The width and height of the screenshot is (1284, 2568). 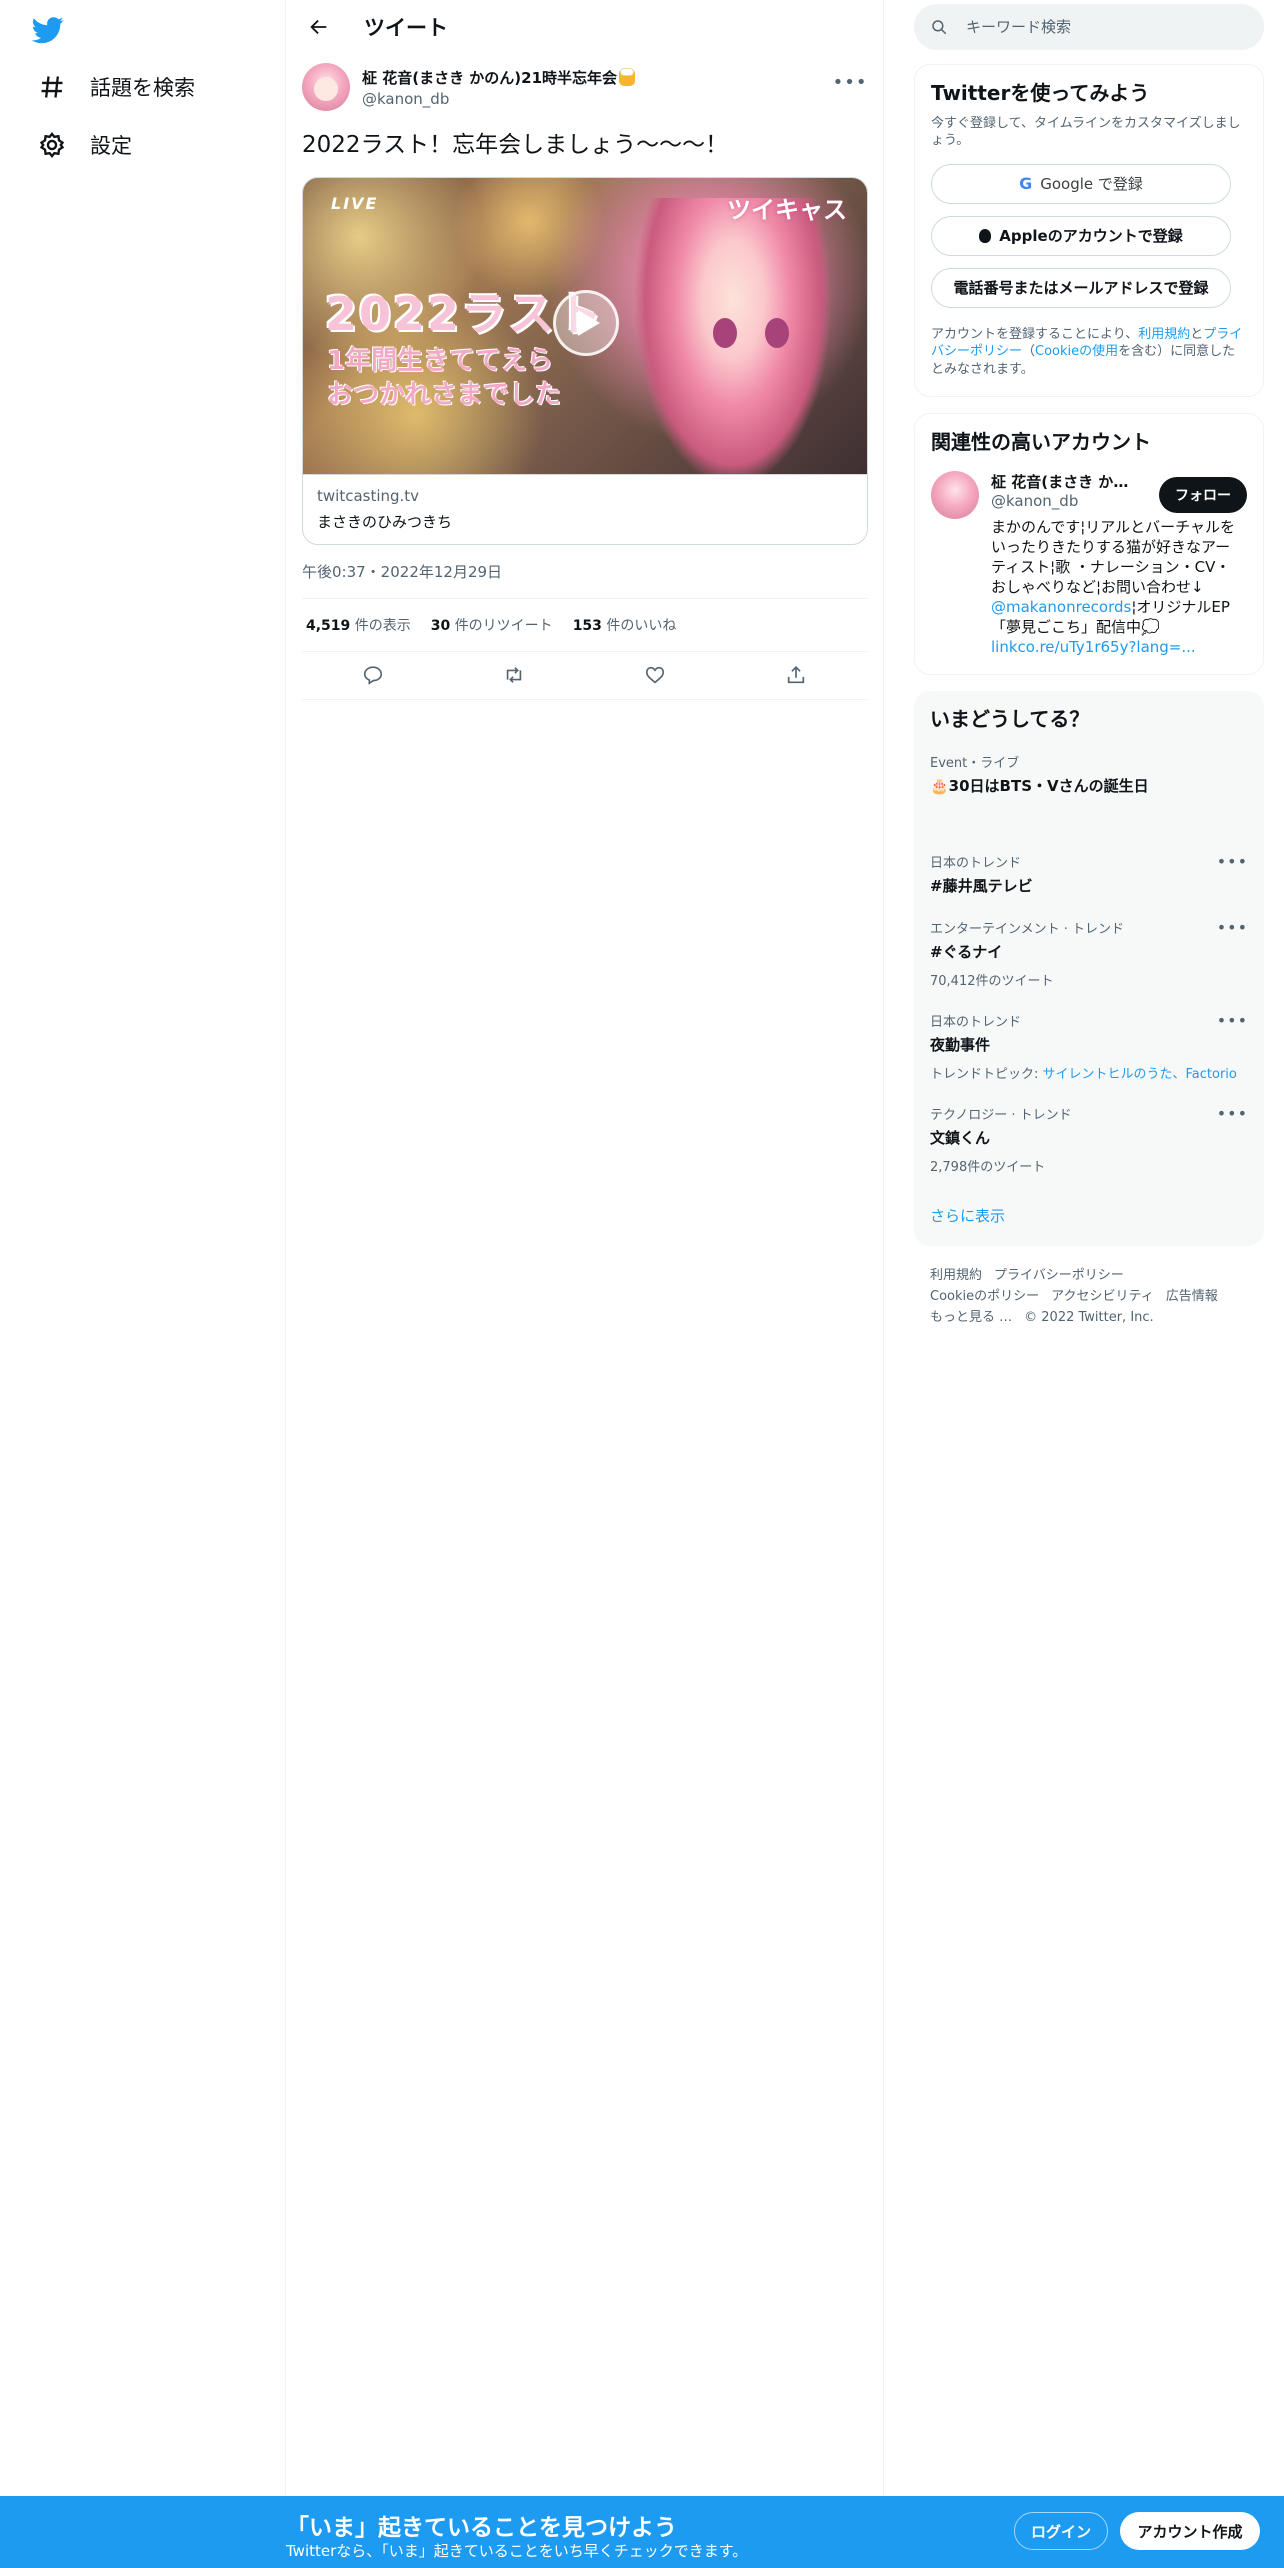 I want to click on views-stat: 4,519 件の表示, so click(x=358, y=625).